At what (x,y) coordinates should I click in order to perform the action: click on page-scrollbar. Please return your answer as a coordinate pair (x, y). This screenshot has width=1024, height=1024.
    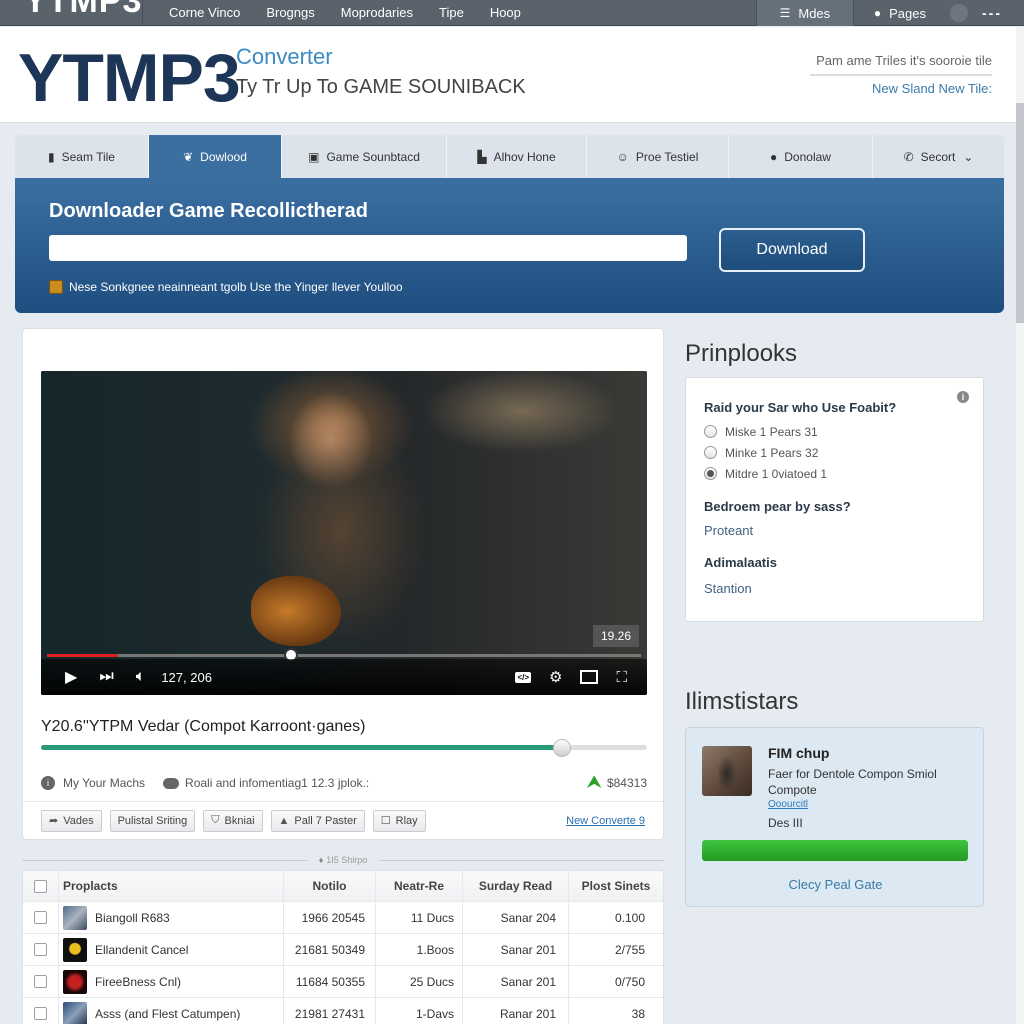
    Looking at the image, I should click on (1020, 525).